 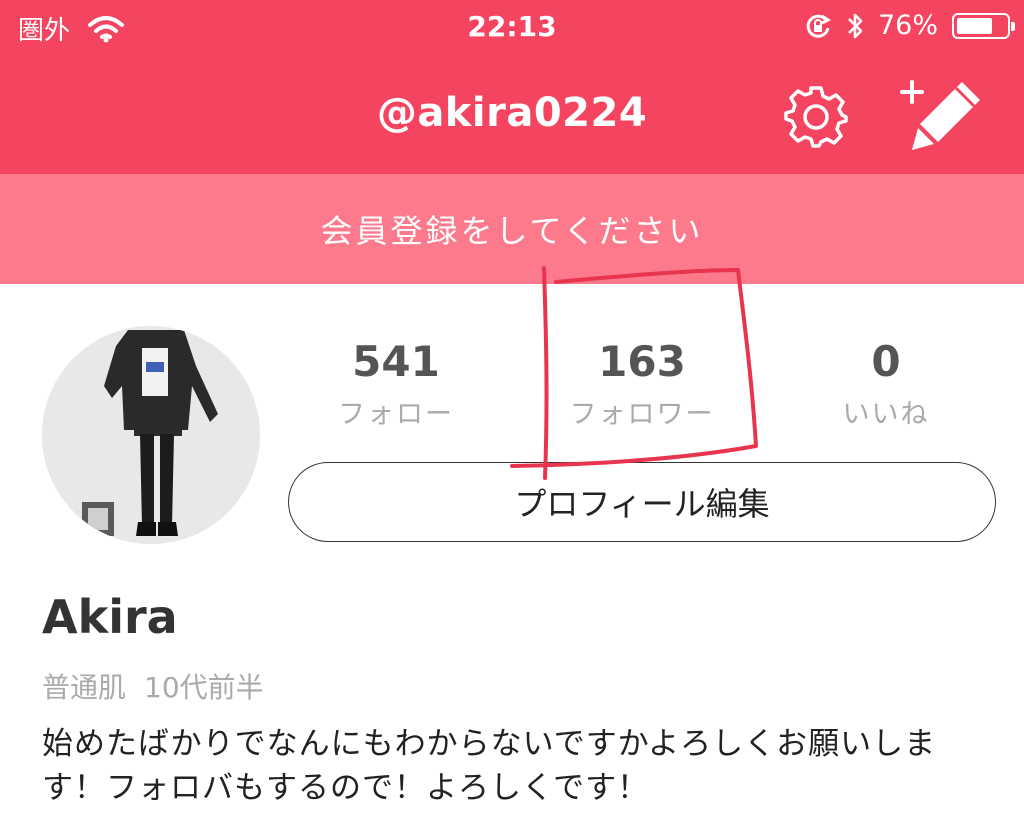 I want to click on followers-stat: 163 フォロワー, so click(x=642, y=383).